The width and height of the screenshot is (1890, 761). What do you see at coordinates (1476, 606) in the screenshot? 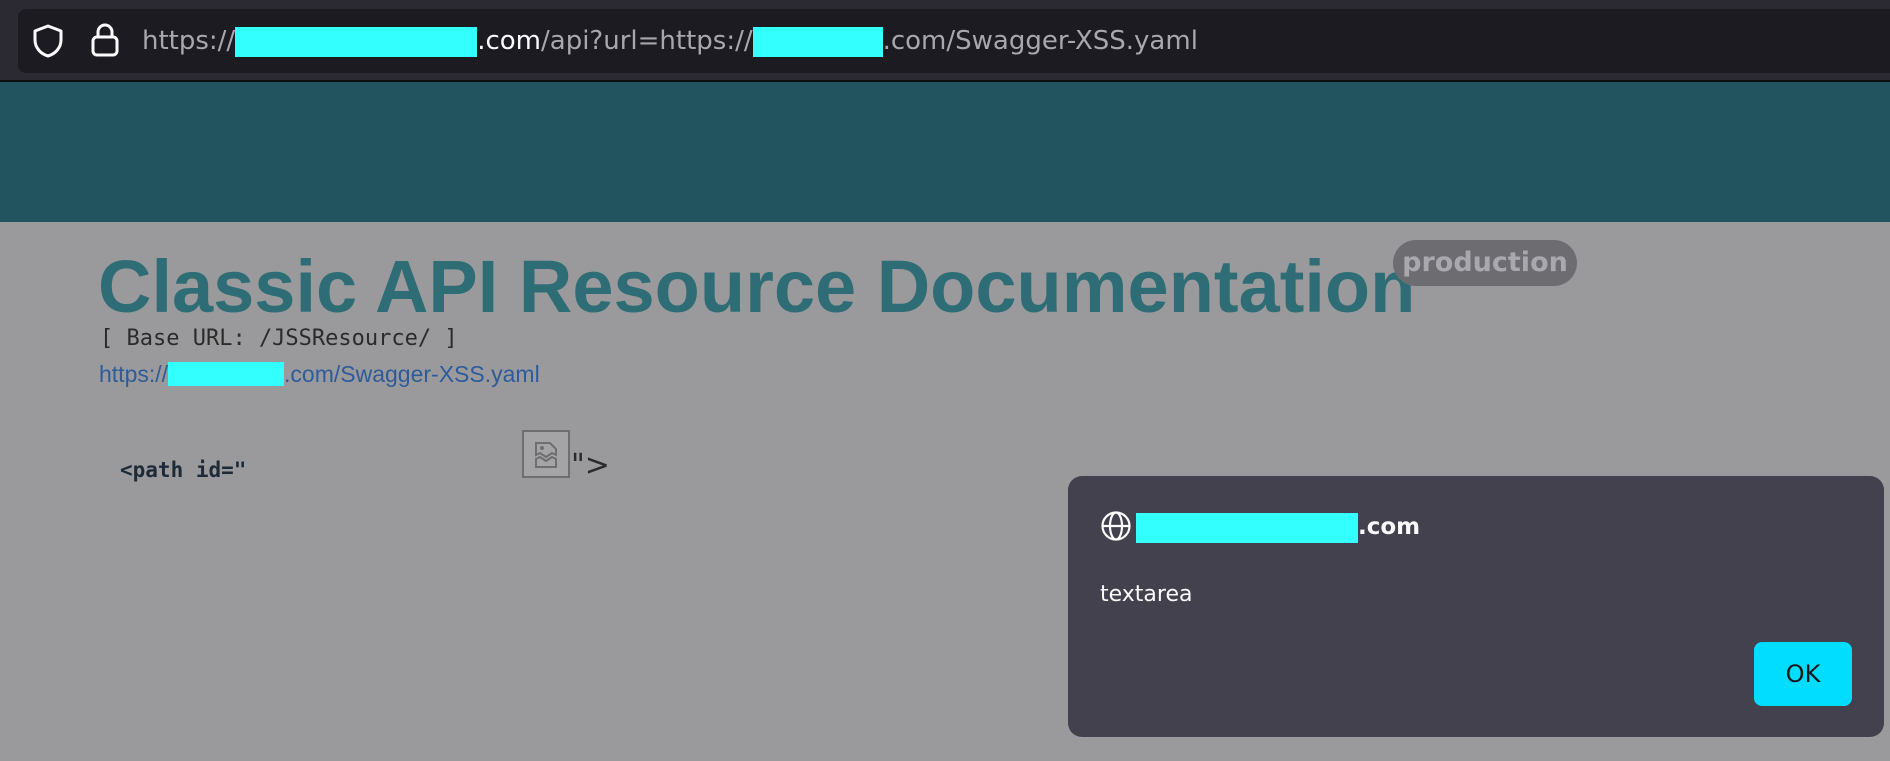
I see `alert-dialog: .com textarea OK` at bounding box center [1476, 606].